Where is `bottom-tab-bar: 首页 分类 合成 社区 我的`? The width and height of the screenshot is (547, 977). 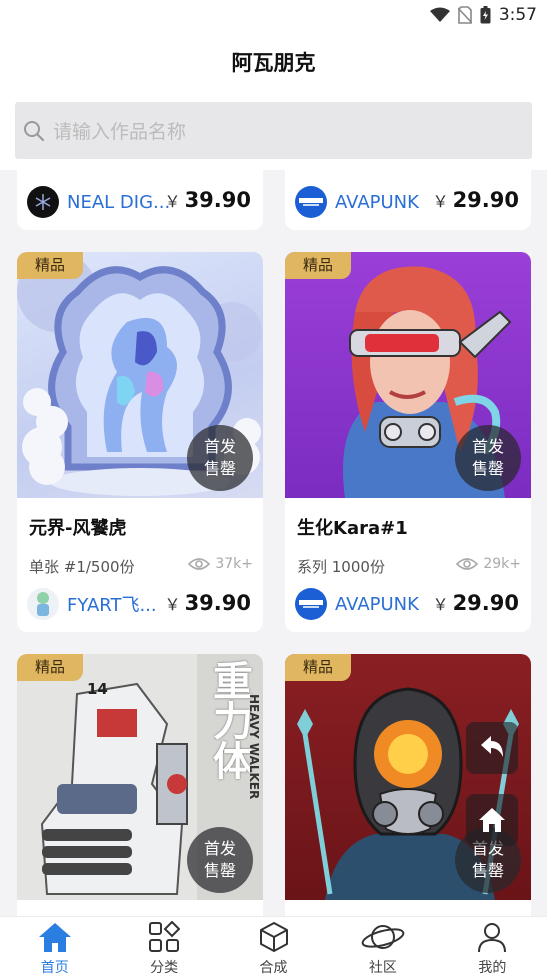
bottom-tab-bar: 首页 分类 合成 社区 我的 is located at coordinates (273, 946).